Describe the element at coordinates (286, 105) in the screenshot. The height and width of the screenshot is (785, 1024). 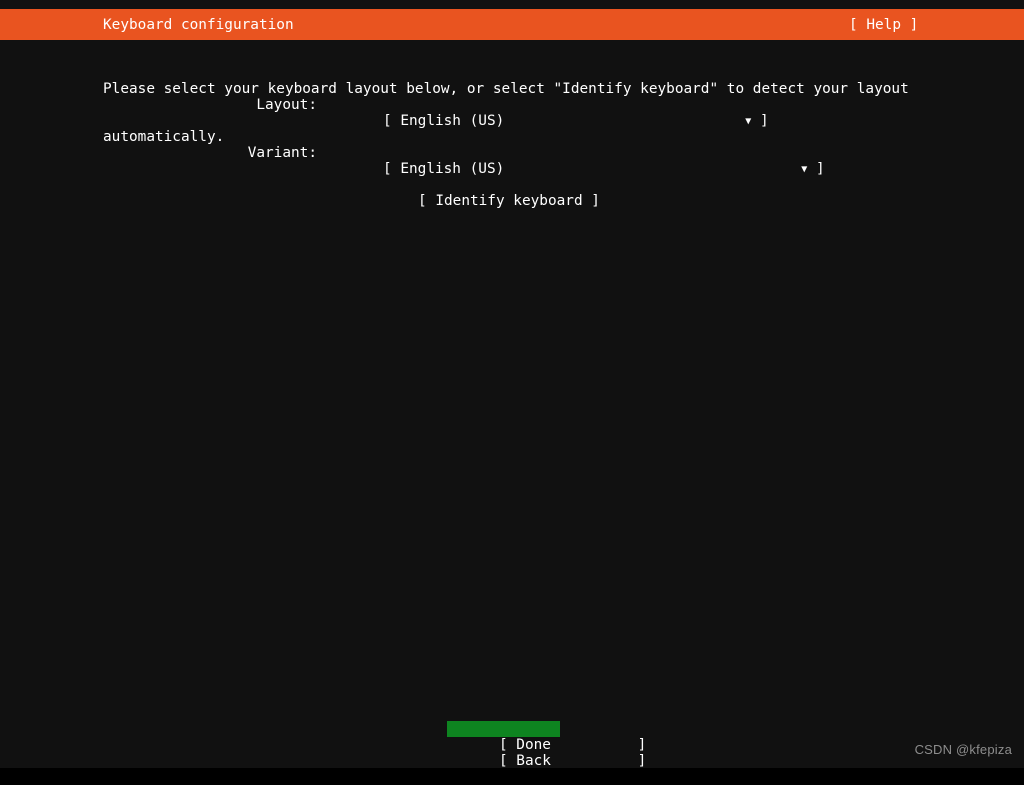
I see `layout-label: Layout:` at that location.